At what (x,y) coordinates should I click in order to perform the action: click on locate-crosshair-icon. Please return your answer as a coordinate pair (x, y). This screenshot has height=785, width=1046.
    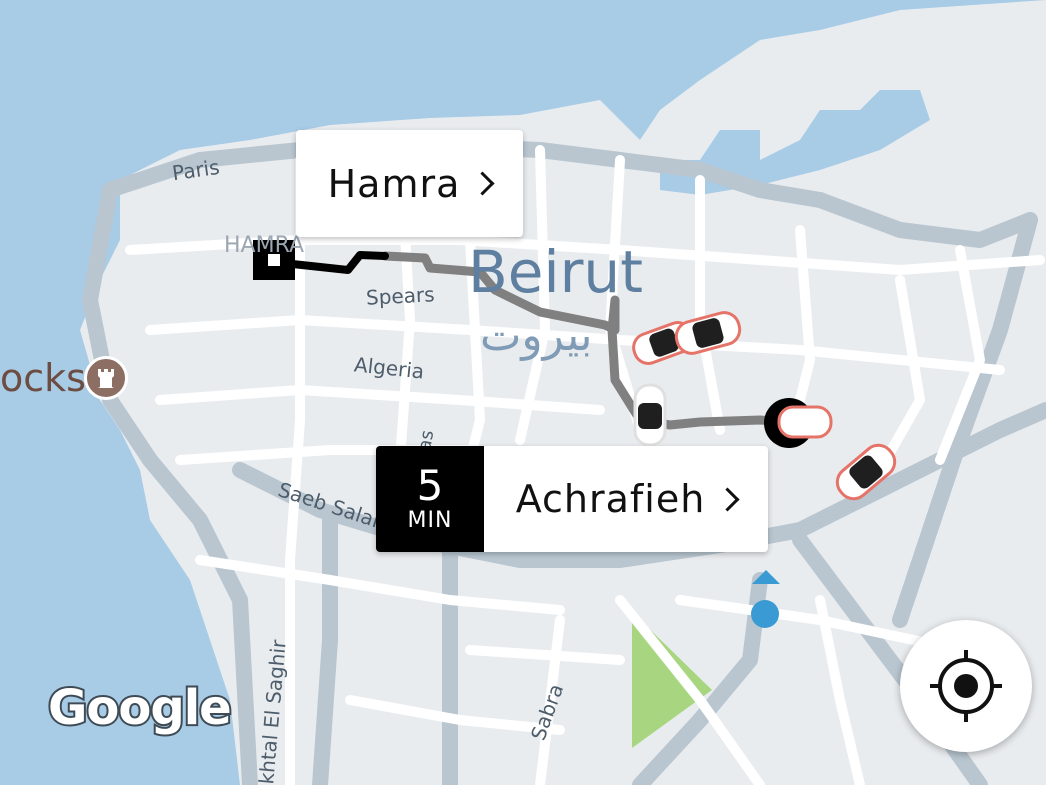
    Looking at the image, I should click on (966, 686).